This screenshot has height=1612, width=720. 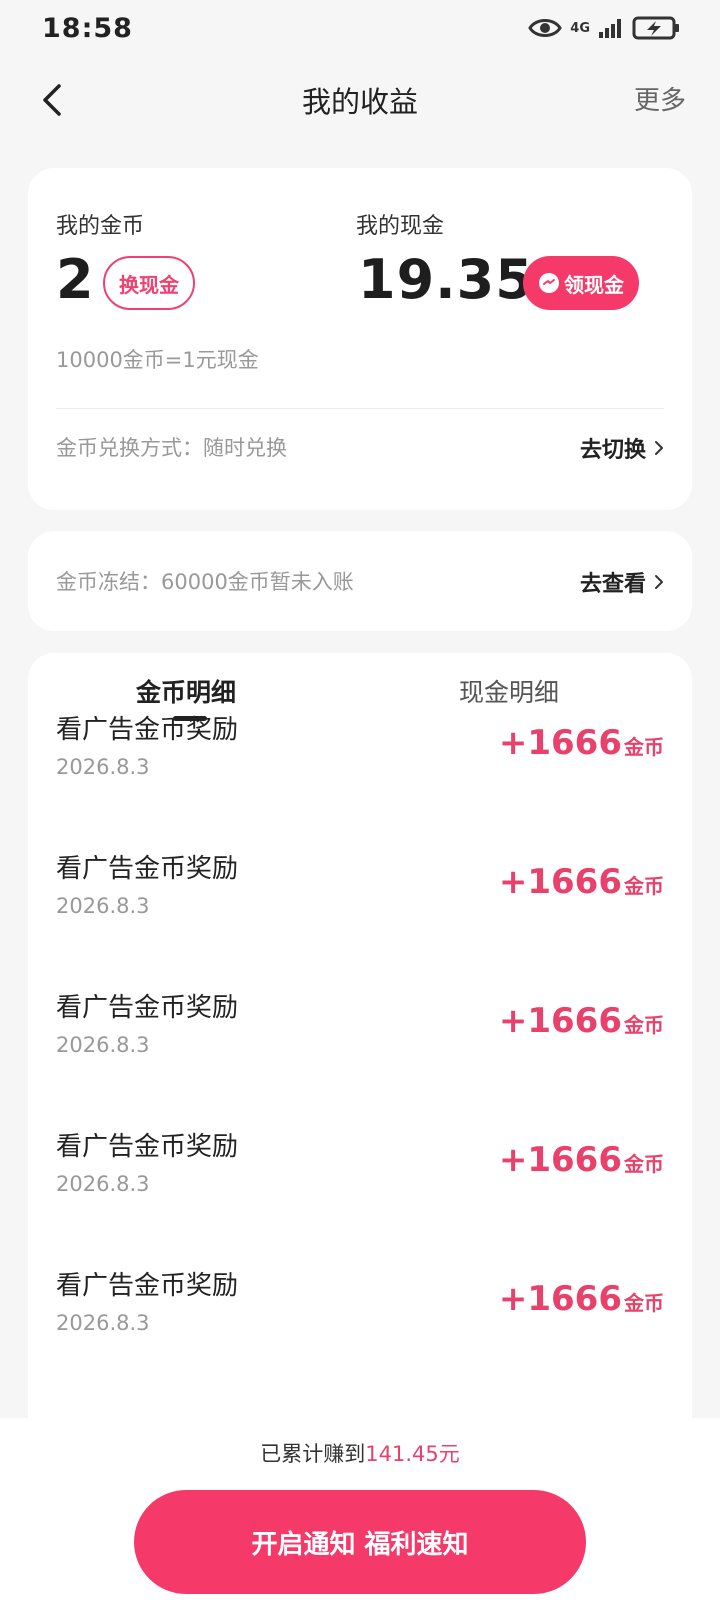 I want to click on exchange-rate: 10000金币=1元现金, so click(x=157, y=360).